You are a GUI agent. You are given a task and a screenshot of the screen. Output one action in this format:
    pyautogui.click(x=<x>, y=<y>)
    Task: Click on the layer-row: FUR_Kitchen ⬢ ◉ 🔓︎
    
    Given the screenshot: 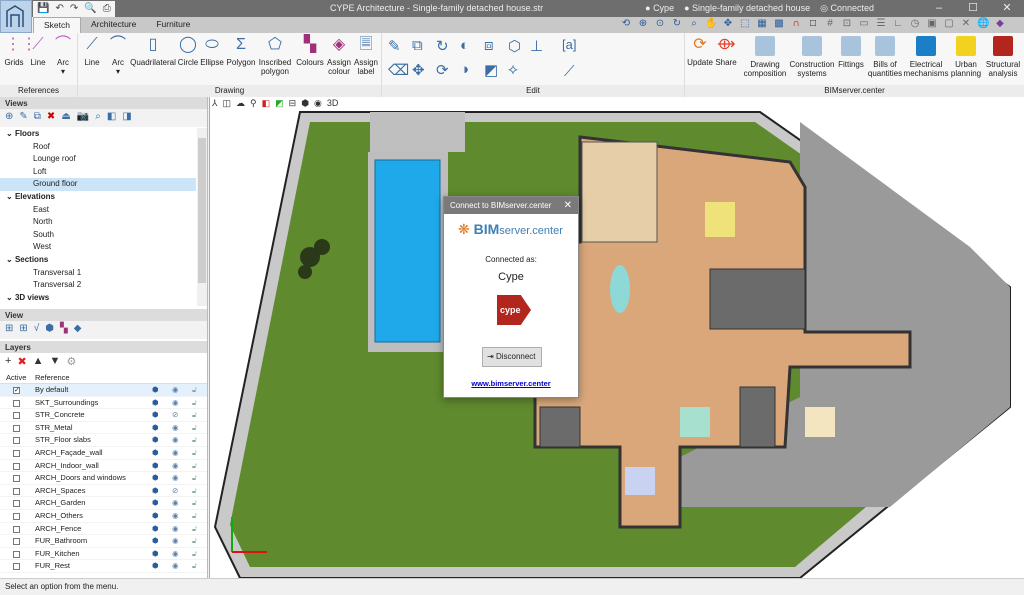 What is the action you would take?
    pyautogui.click(x=103, y=554)
    